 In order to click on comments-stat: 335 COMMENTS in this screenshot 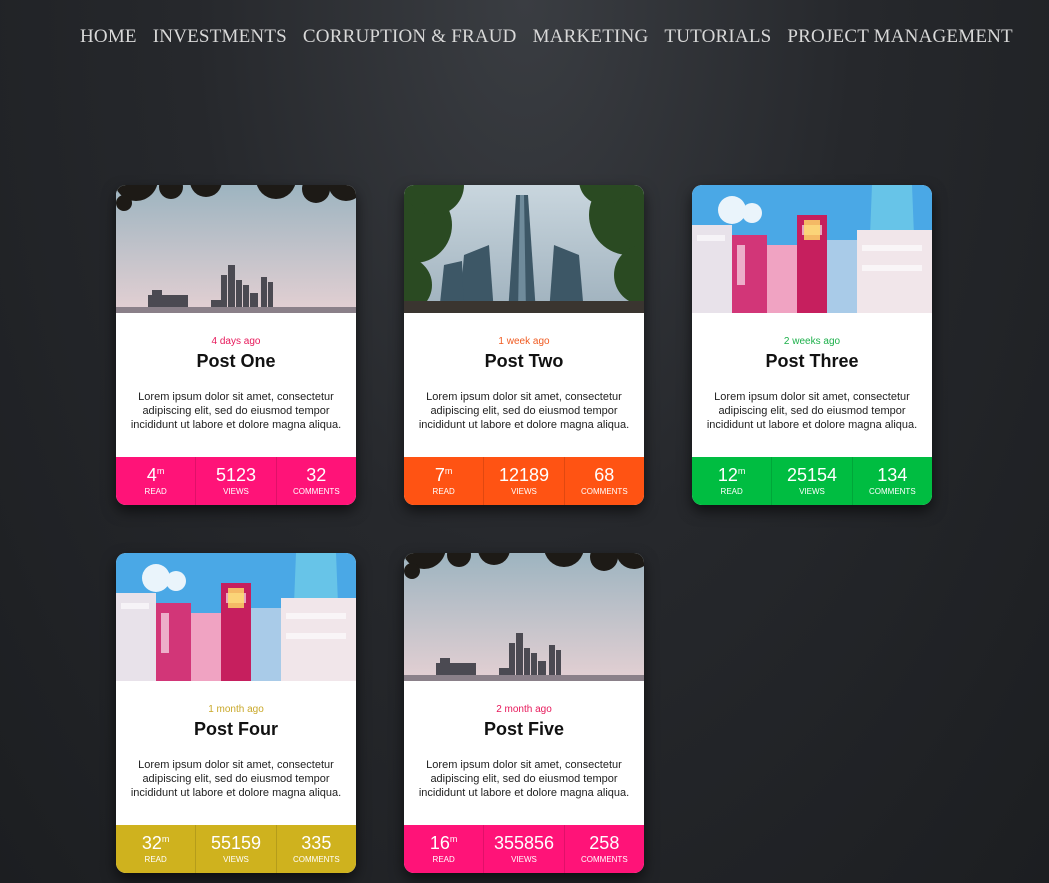, I will do `click(316, 849)`.